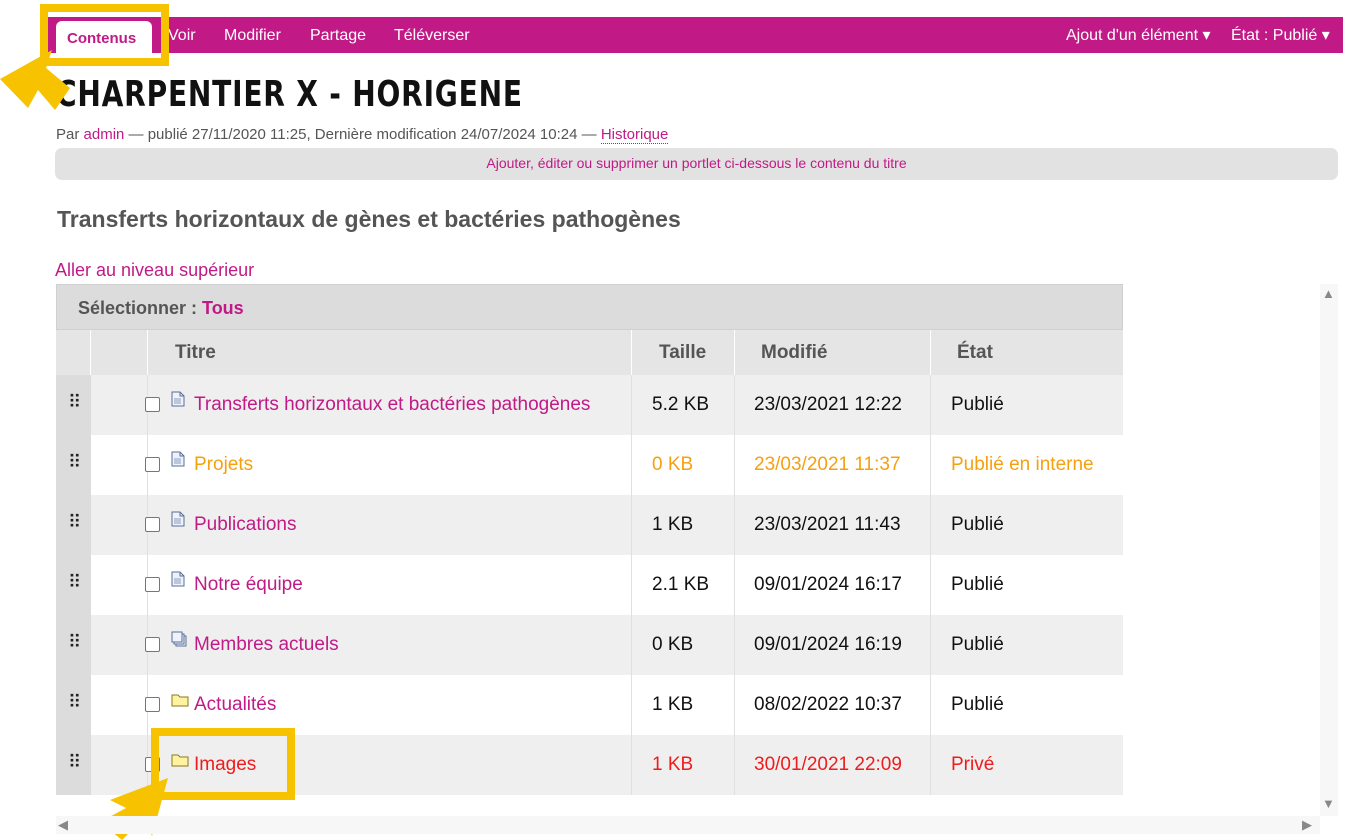 The image size is (1367, 840). Describe the element at coordinates (182, 36) in the screenshot. I see `tab-voir: Voir` at that location.